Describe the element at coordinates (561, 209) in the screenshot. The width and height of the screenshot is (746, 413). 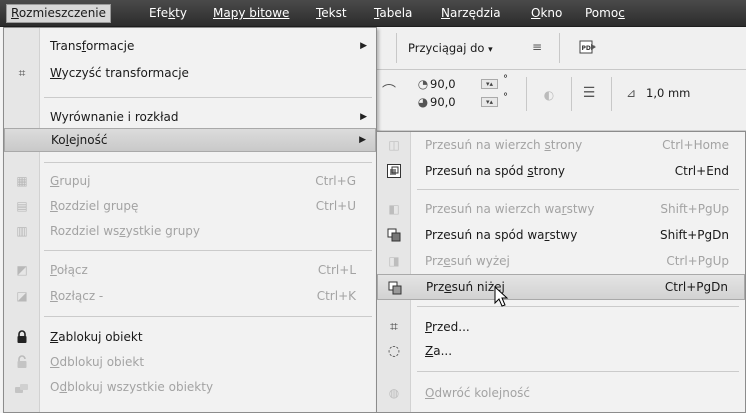
I see `submenu-item-wierzch-warstwy: ◧ Przesuń na wierzch warstwy Shift+PgUp` at that location.